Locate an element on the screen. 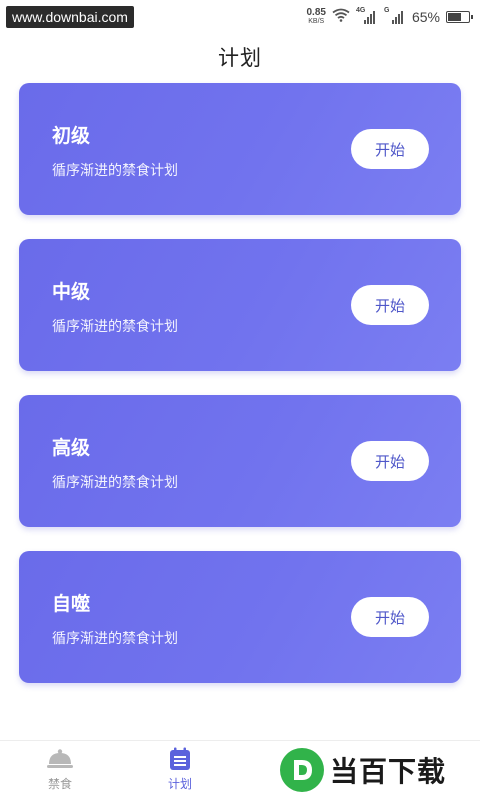 This screenshot has height=800, width=480. status-bar: www.downbai.com 0.85 KB/S 4G G 65% is located at coordinates (240, 17).